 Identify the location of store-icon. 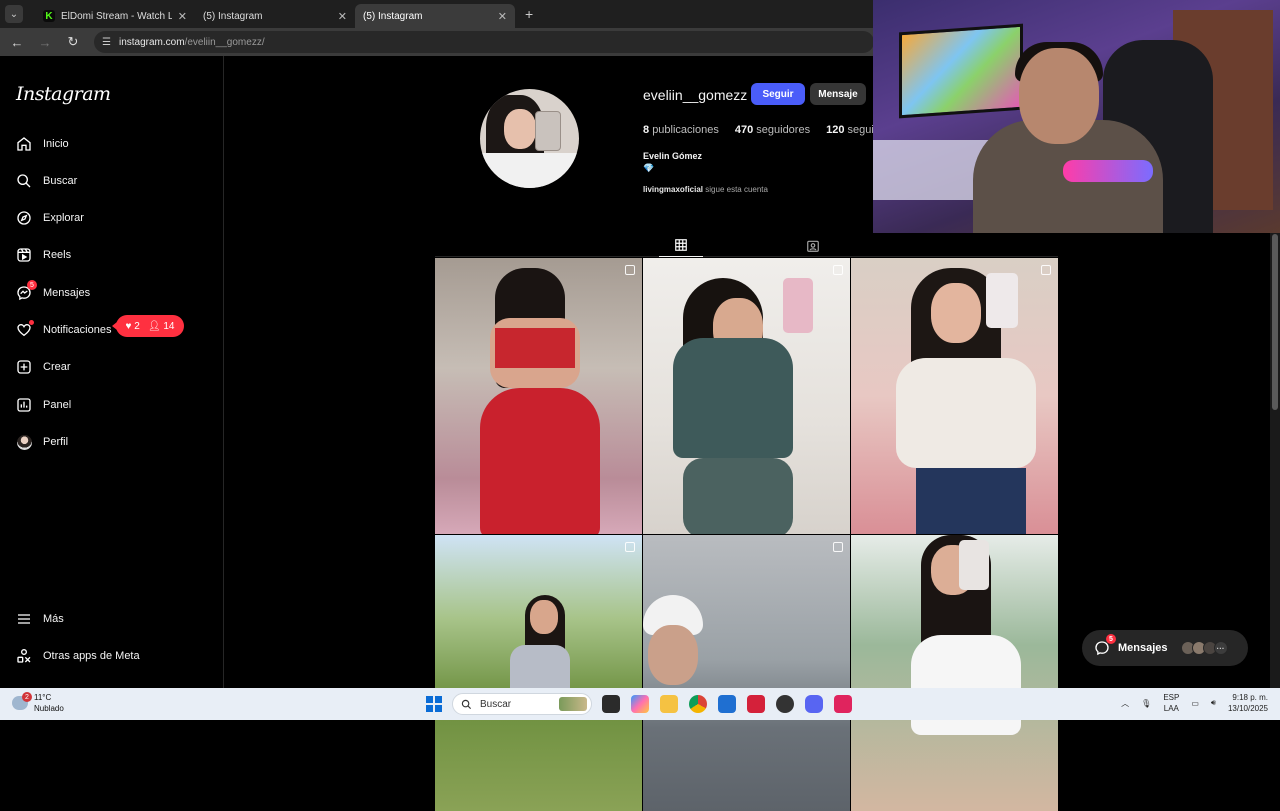
(727, 704).